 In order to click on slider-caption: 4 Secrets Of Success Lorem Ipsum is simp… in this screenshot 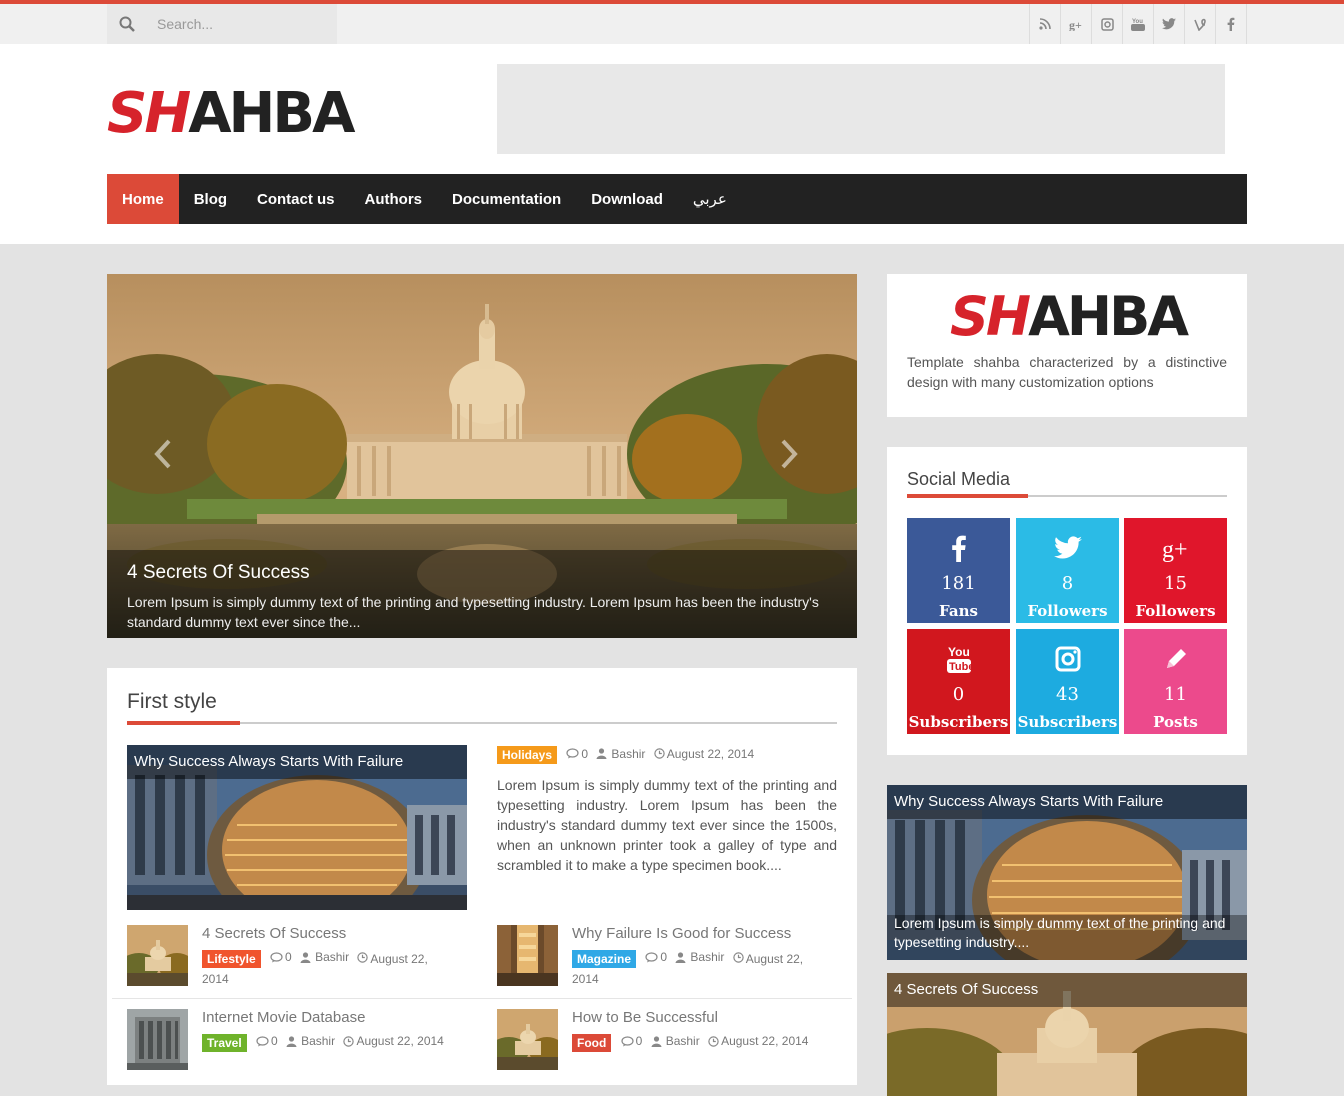, I will do `click(482, 594)`.